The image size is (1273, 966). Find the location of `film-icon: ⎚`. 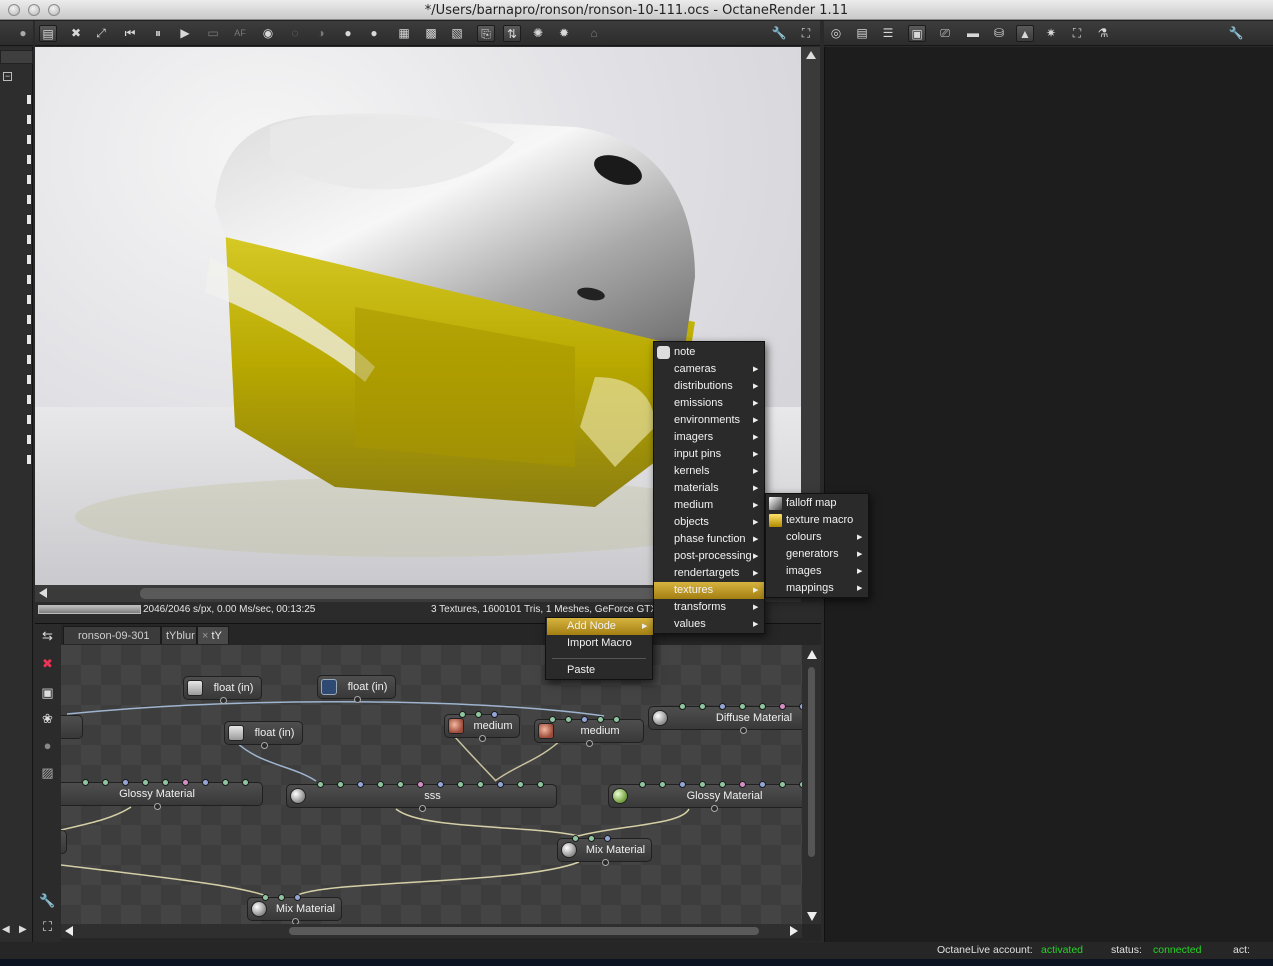

film-icon: ⎚ is located at coordinates (945, 33).